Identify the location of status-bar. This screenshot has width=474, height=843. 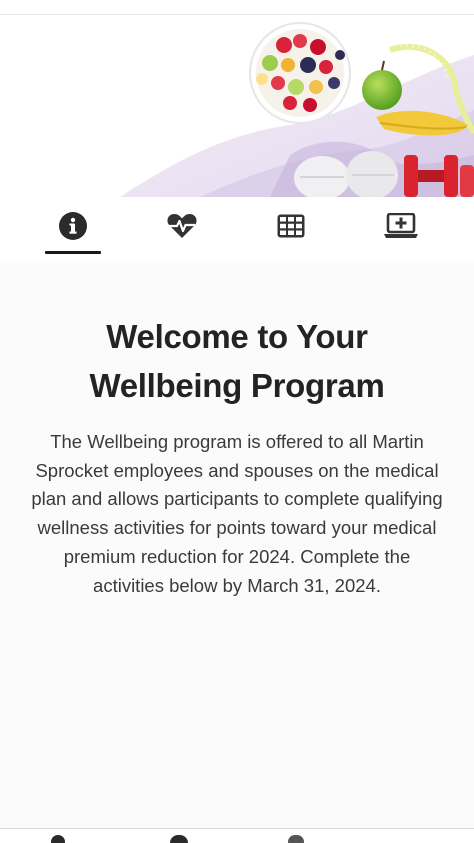
(237, 7).